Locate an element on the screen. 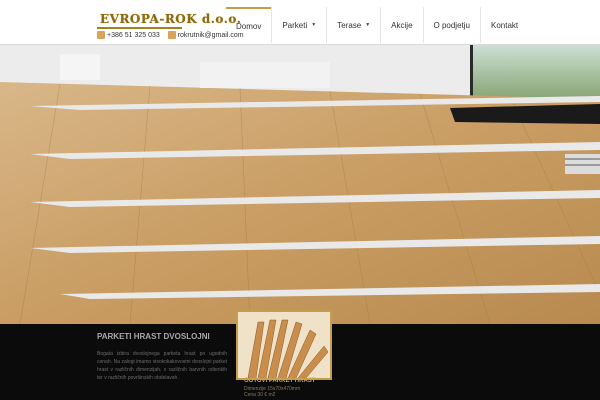 The height and width of the screenshot is (400, 600). nav-label: Domov is located at coordinates (249, 26).